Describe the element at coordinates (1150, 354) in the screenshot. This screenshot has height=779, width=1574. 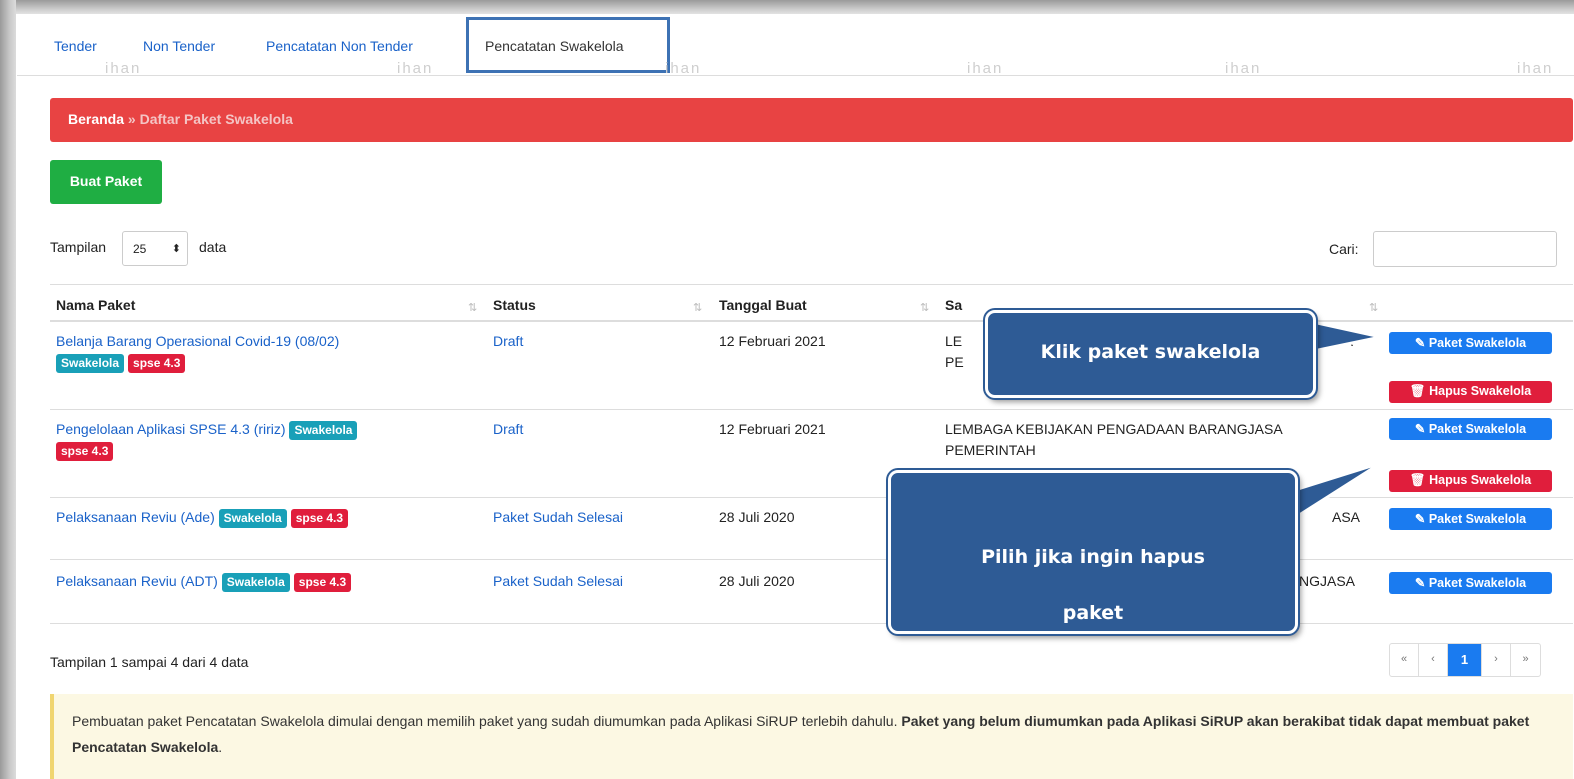
I see `callout-click-swakelola: Klik paket swakelola` at that location.